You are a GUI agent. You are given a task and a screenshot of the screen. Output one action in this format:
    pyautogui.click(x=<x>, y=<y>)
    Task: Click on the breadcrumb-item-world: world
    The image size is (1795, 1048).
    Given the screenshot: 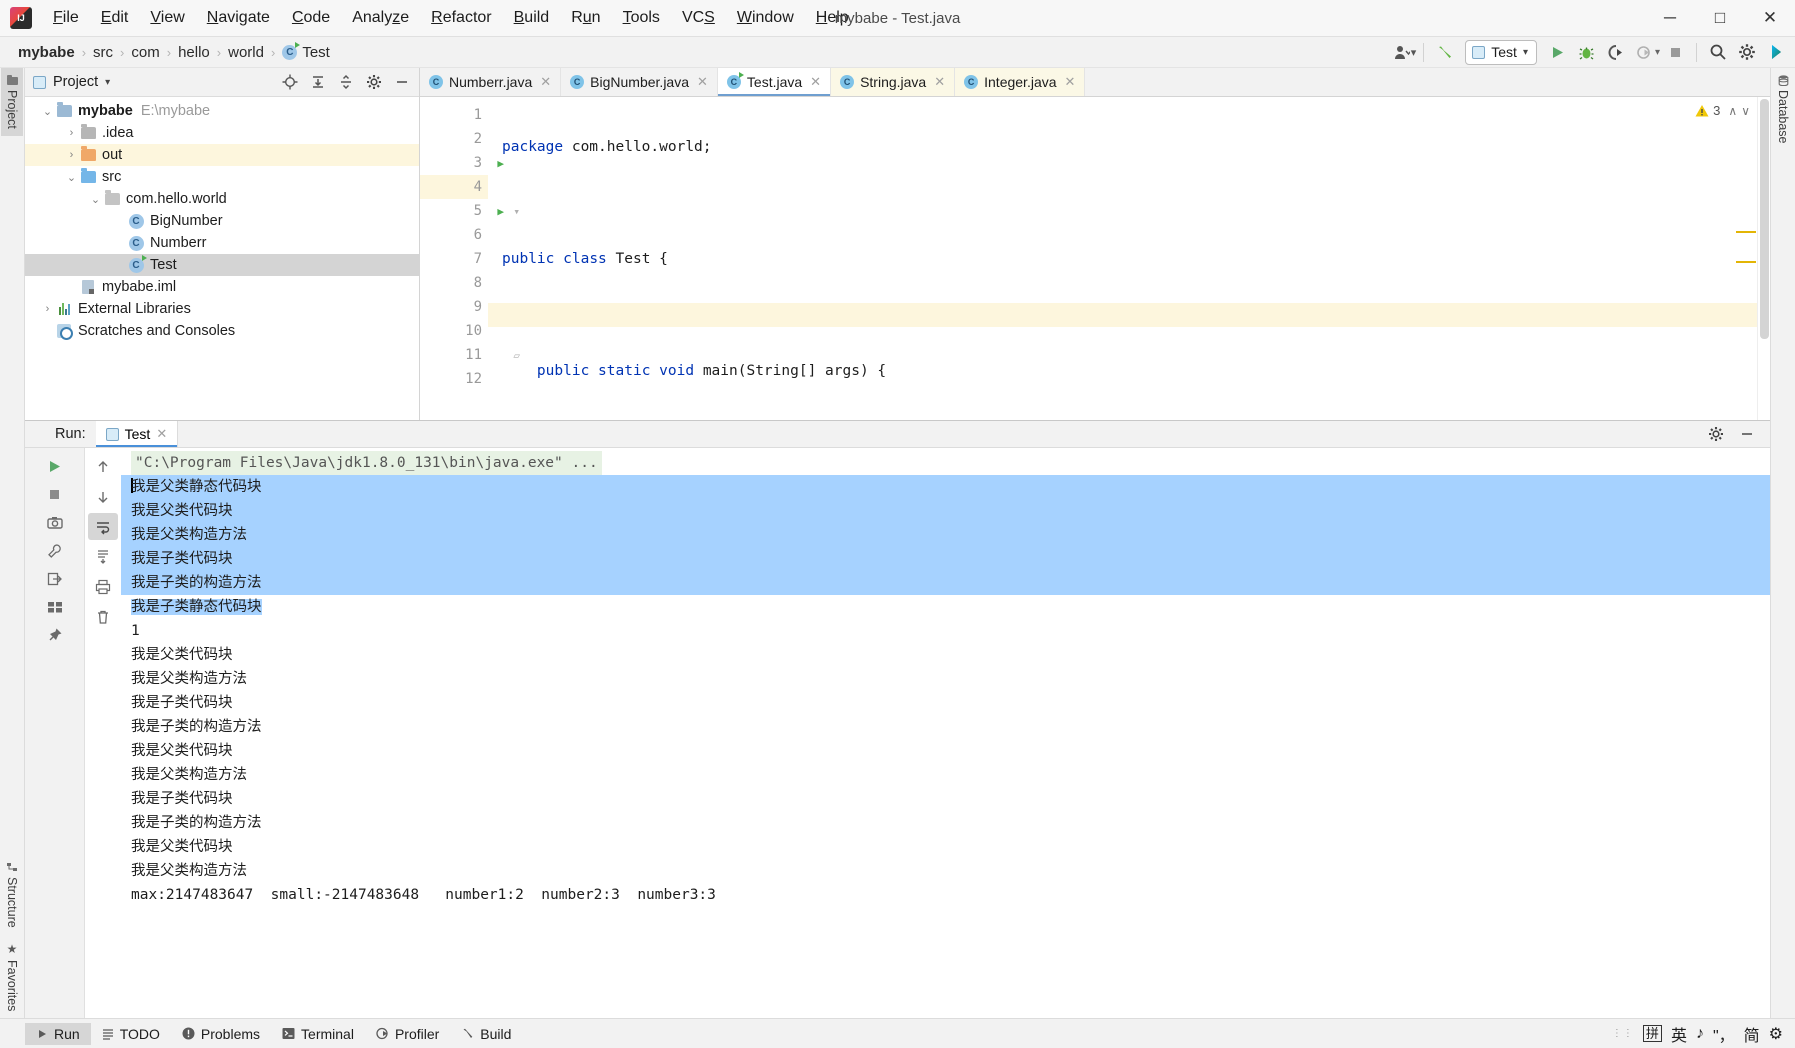 What is the action you would take?
    pyautogui.click(x=246, y=52)
    